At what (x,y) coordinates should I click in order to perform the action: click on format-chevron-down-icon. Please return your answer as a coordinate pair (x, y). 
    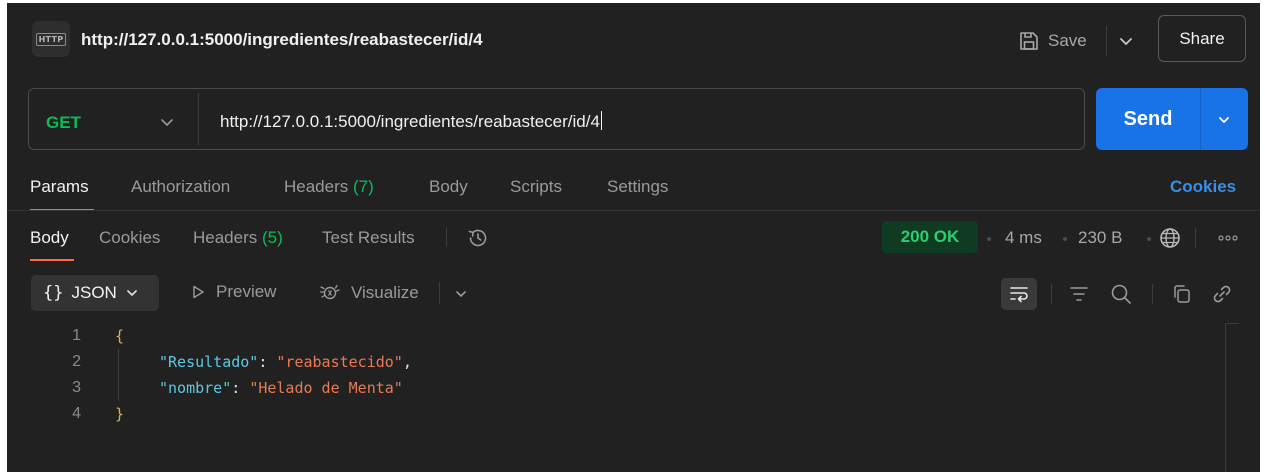
    Looking at the image, I should click on (132, 293).